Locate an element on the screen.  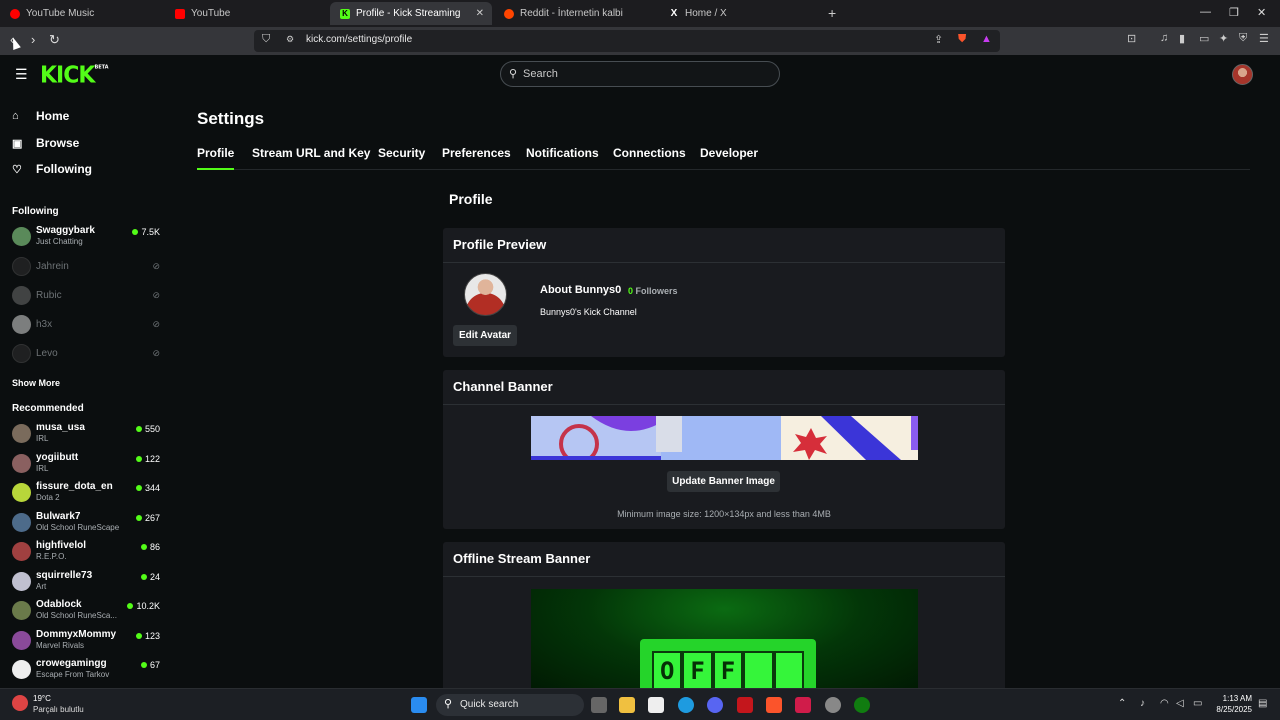
screenshot-icon: ⊡ is located at coordinates (1131, 38).